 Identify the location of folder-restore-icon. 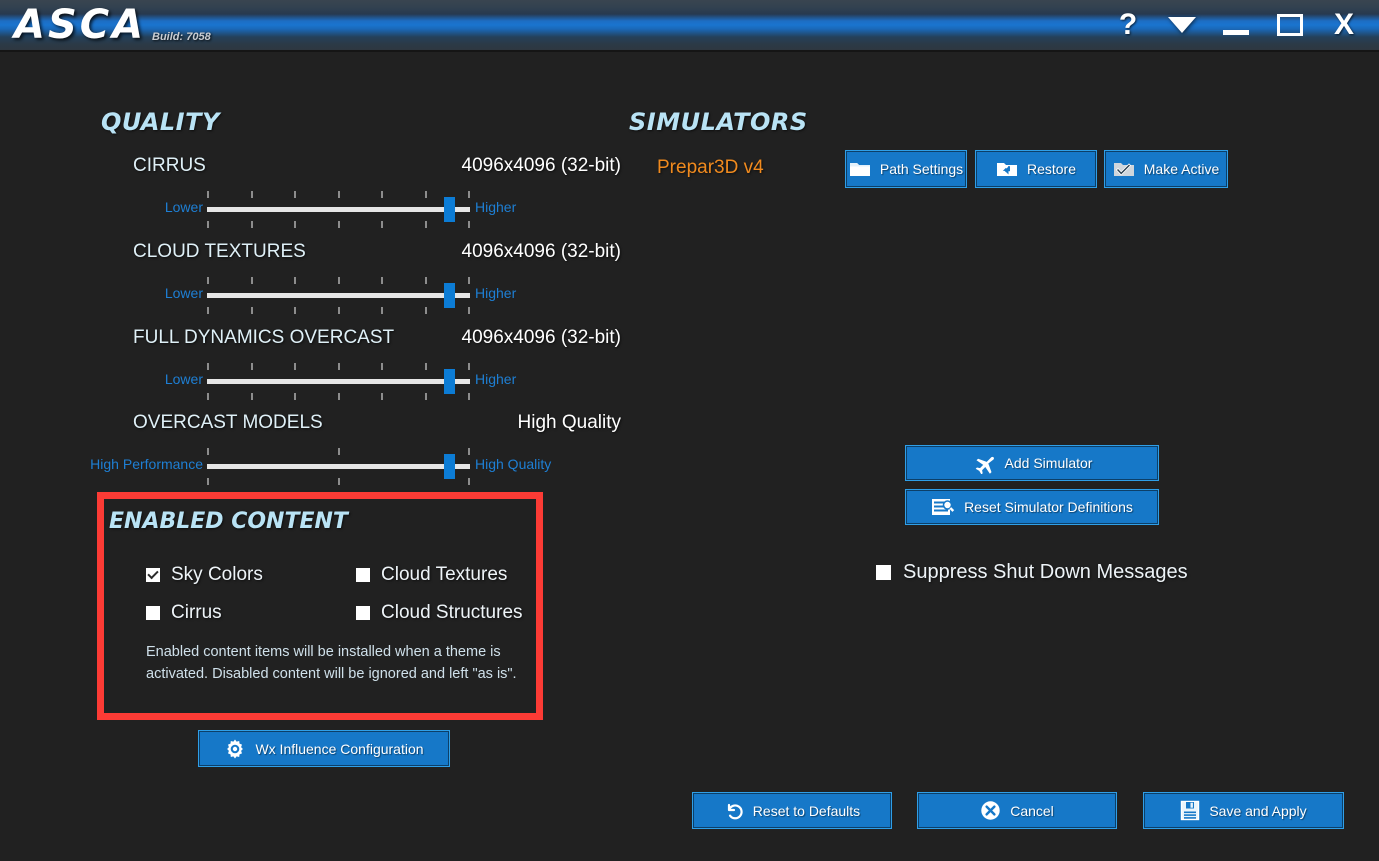
(1006, 169).